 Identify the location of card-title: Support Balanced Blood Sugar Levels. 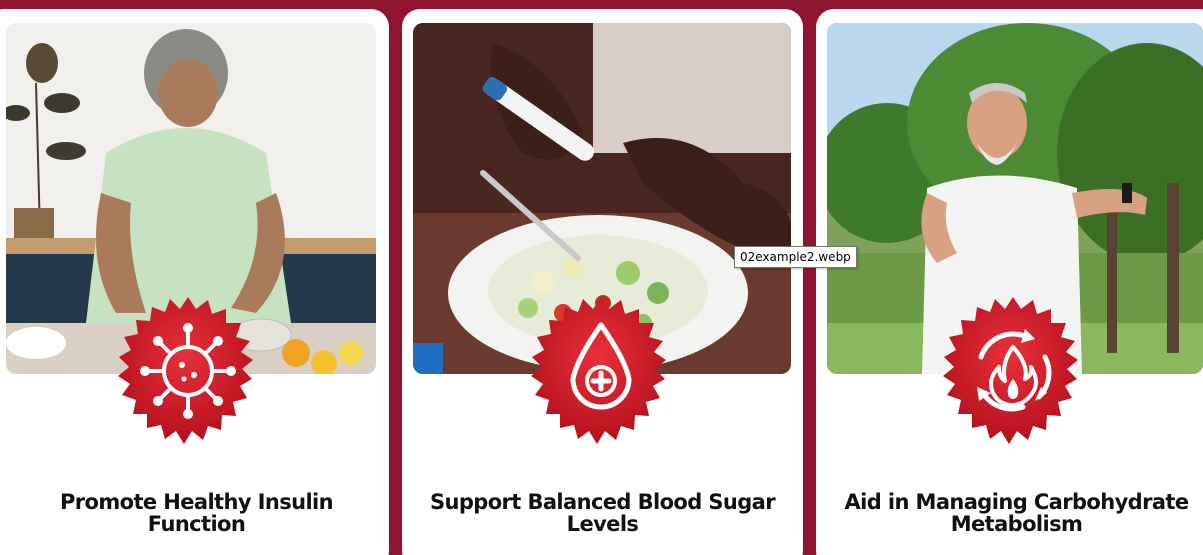
(602, 513).